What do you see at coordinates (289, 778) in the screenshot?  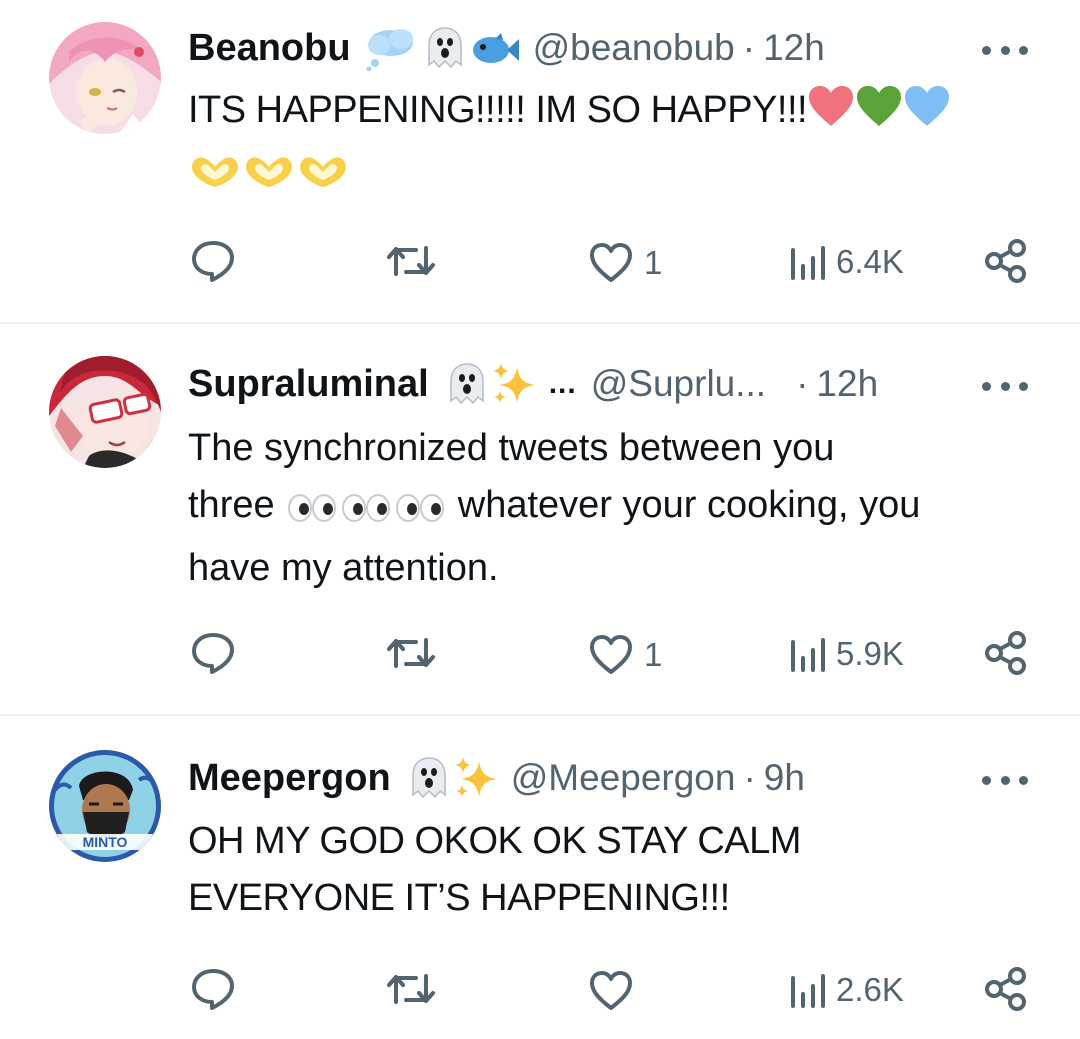 I see `display-name: Meepergon` at bounding box center [289, 778].